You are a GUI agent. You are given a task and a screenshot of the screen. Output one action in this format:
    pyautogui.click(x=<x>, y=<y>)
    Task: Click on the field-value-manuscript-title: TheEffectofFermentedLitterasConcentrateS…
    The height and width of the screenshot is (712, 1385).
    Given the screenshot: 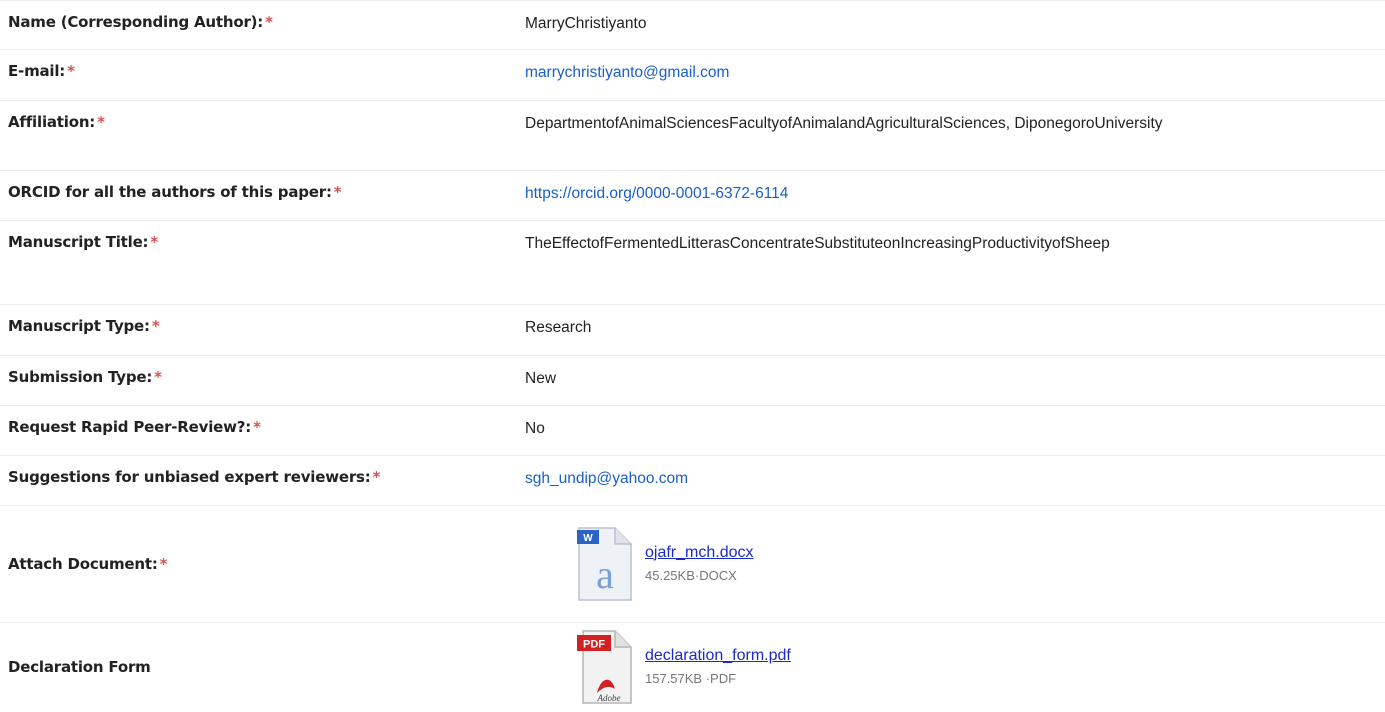 What is the action you would take?
    pyautogui.click(x=817, y=243)
    